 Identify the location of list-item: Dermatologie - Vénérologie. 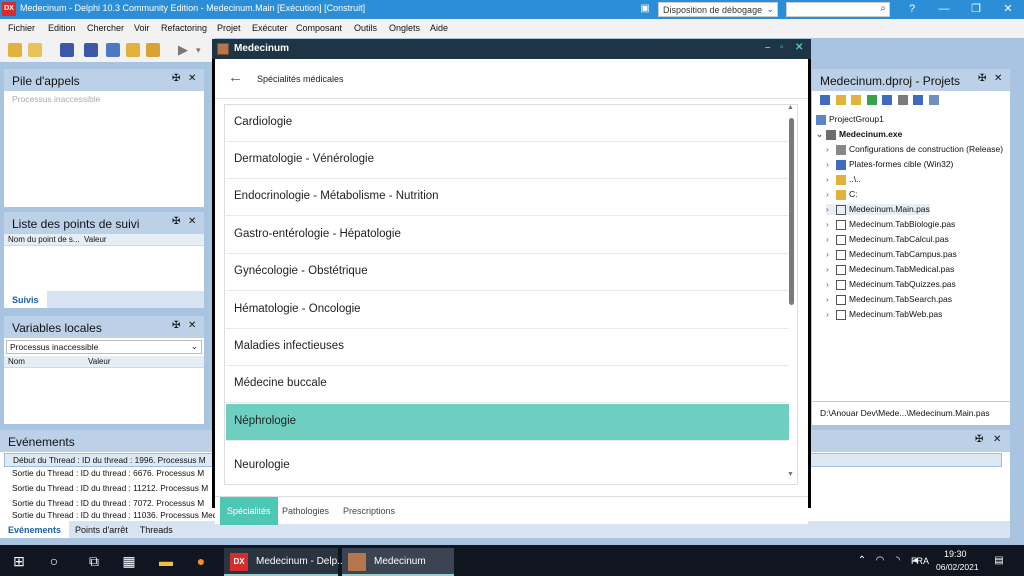
(507, 160).